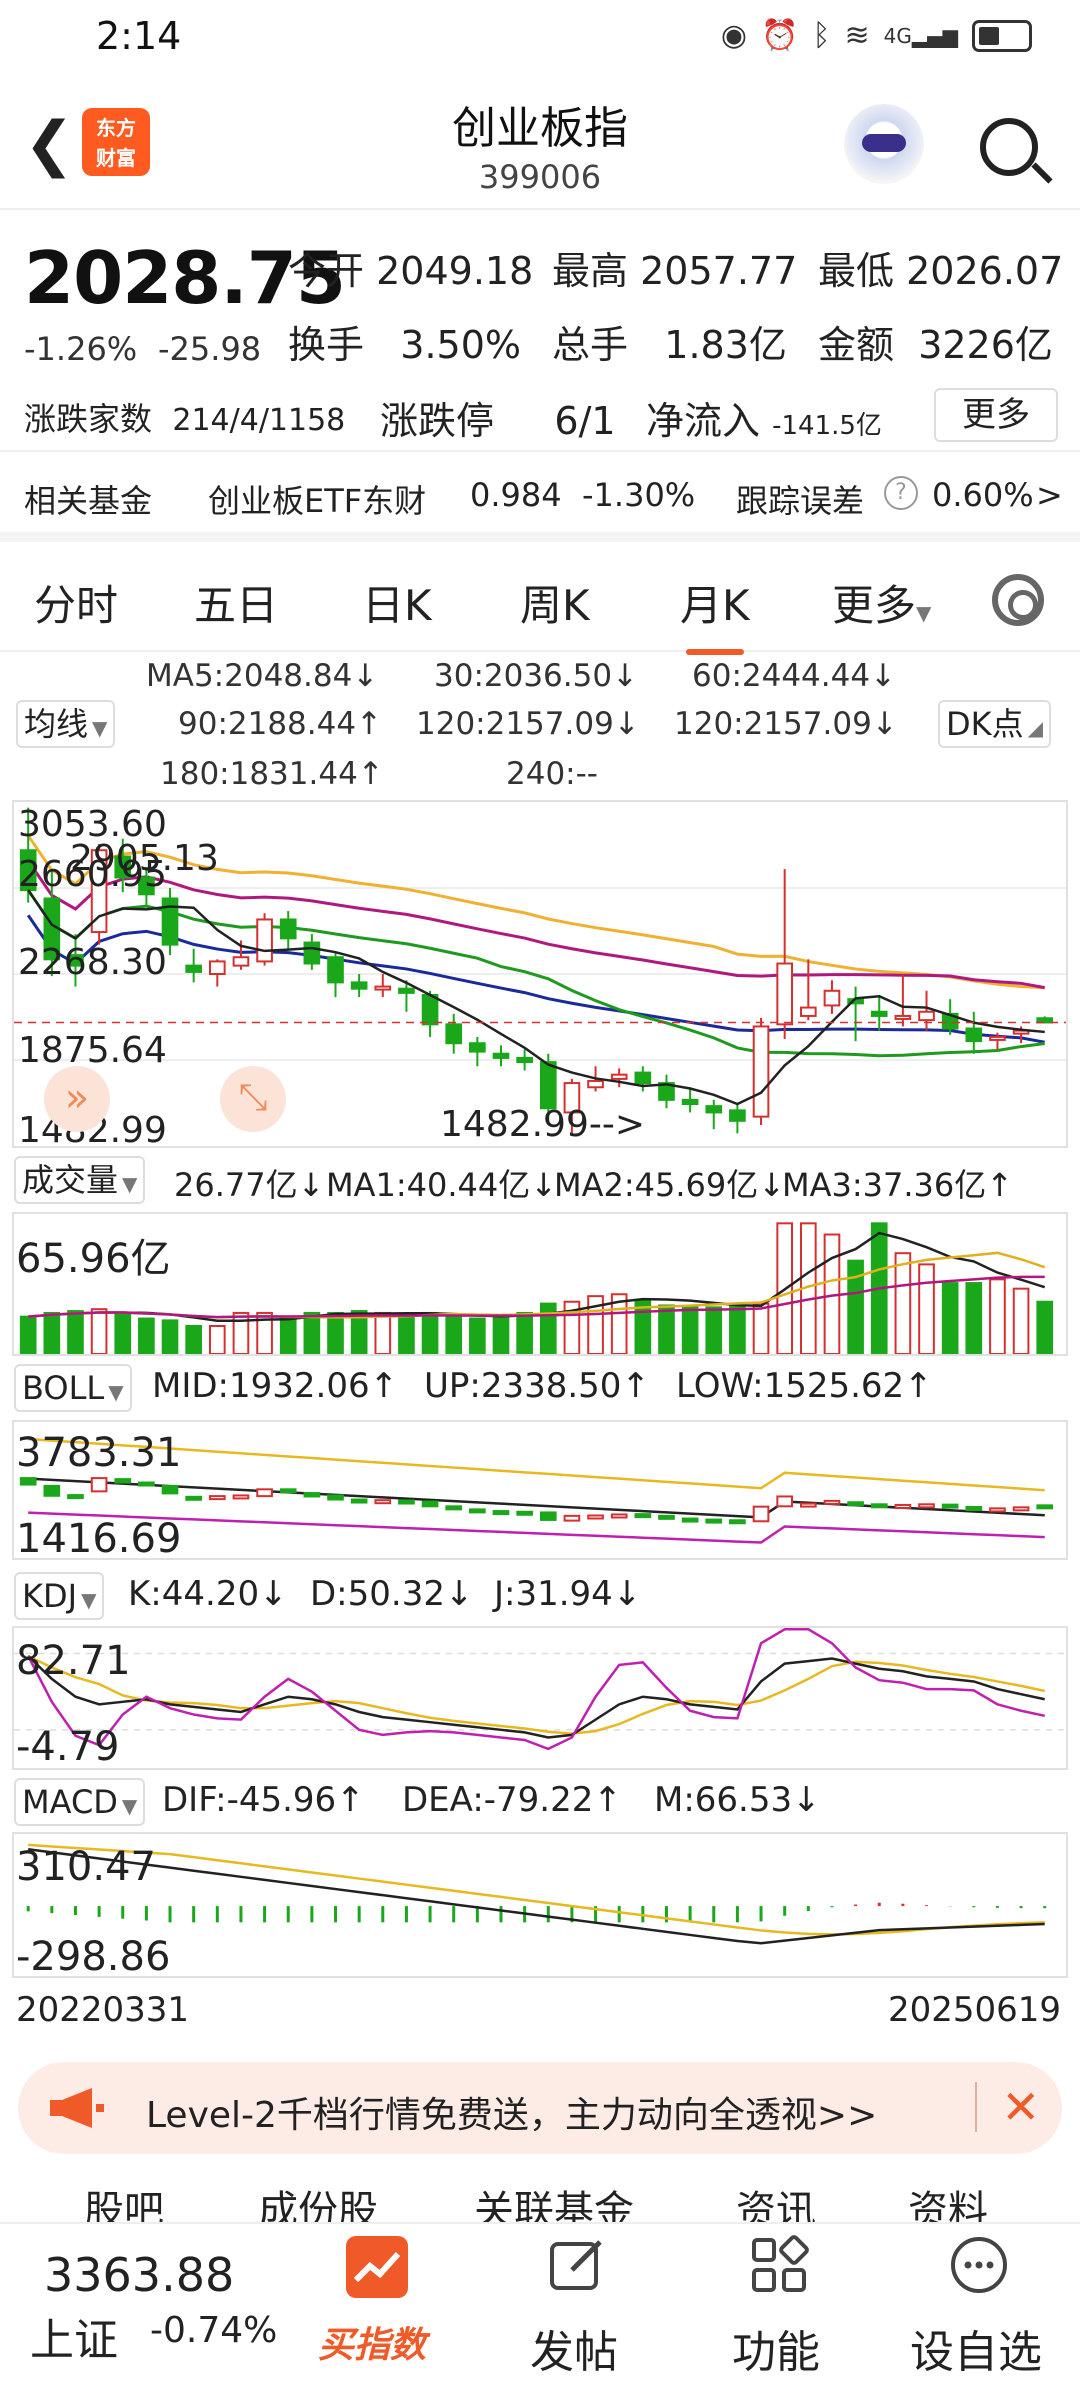 This screenshot has height=2400, width=1080. I want to click on macd-bottom-label: -298.86, so click(93, 1957).